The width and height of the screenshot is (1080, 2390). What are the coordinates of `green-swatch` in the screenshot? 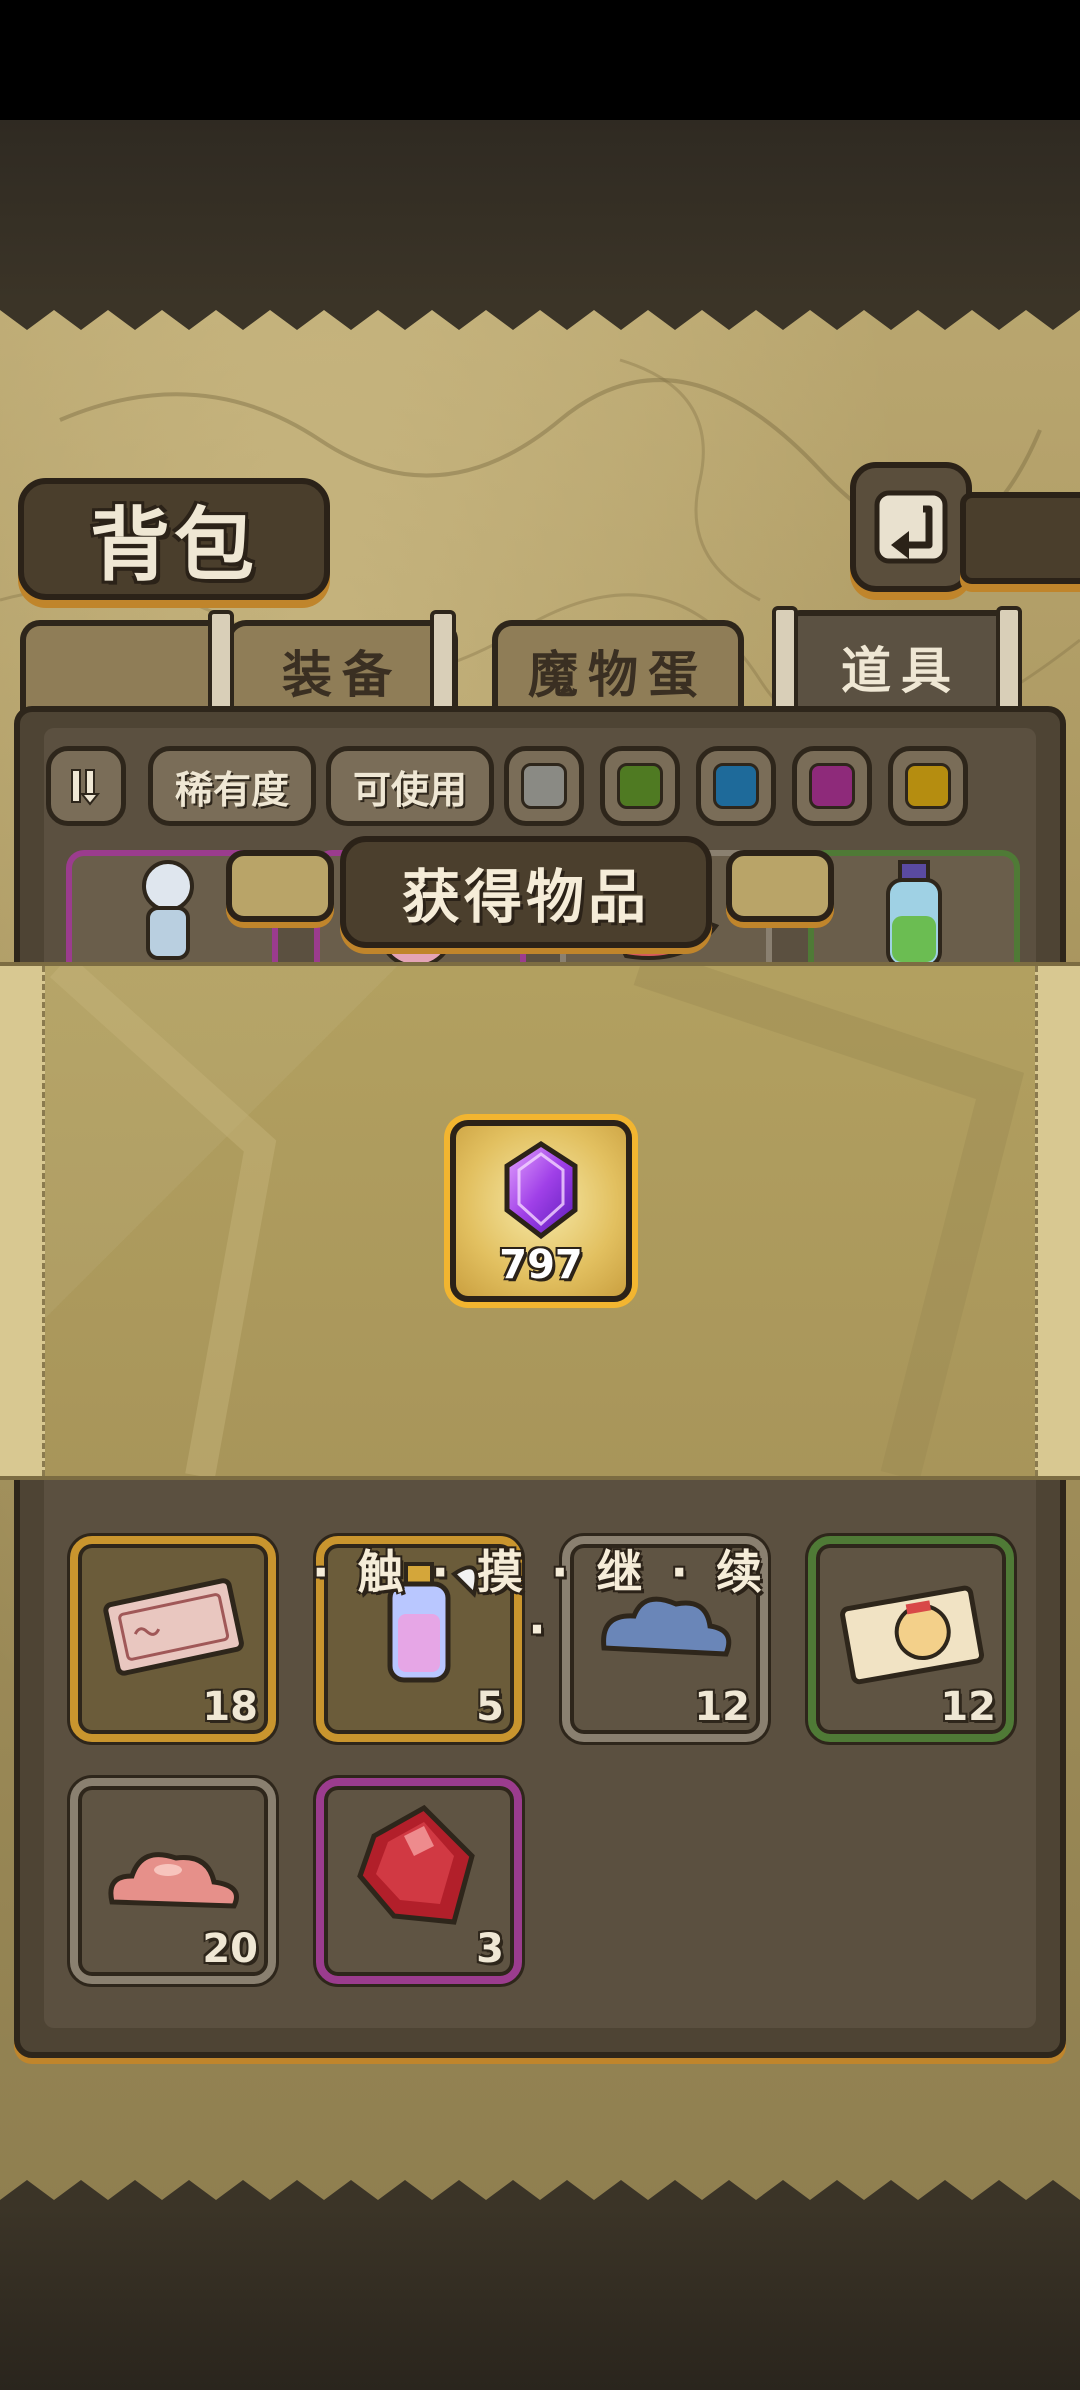 It's located at (640, 786).